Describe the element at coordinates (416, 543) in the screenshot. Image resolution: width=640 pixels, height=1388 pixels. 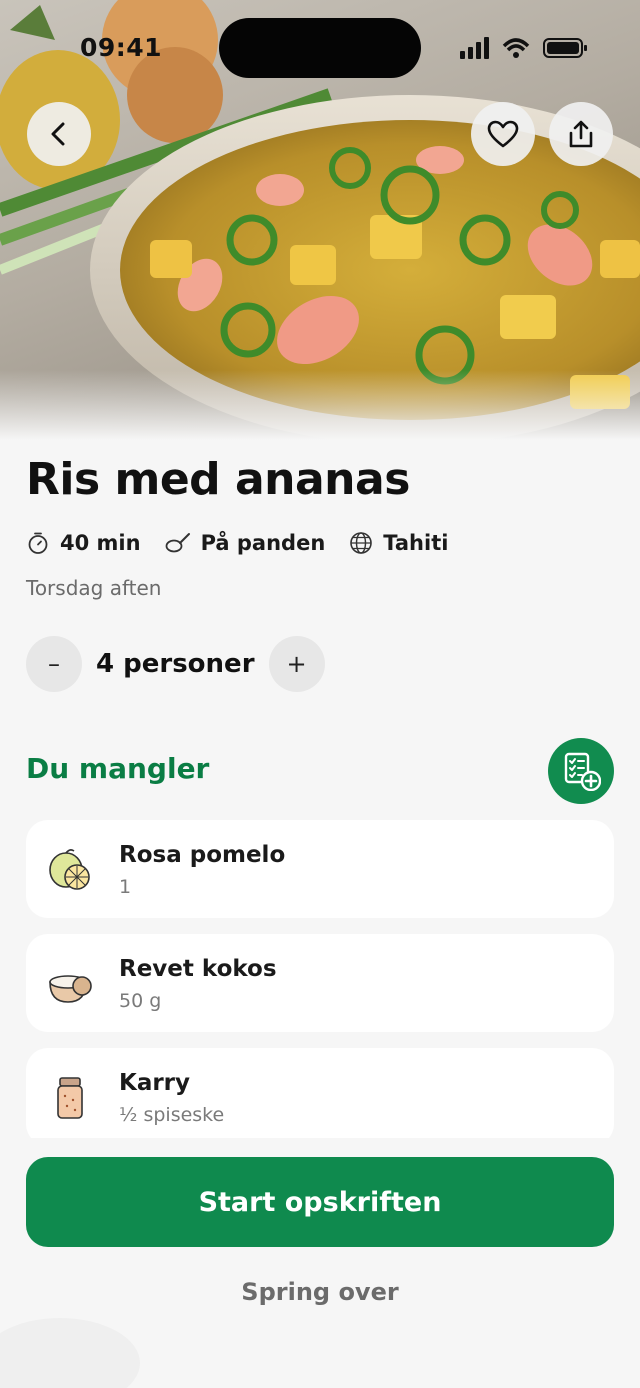
I see `meta-origin-label: Tahiti` at that location.